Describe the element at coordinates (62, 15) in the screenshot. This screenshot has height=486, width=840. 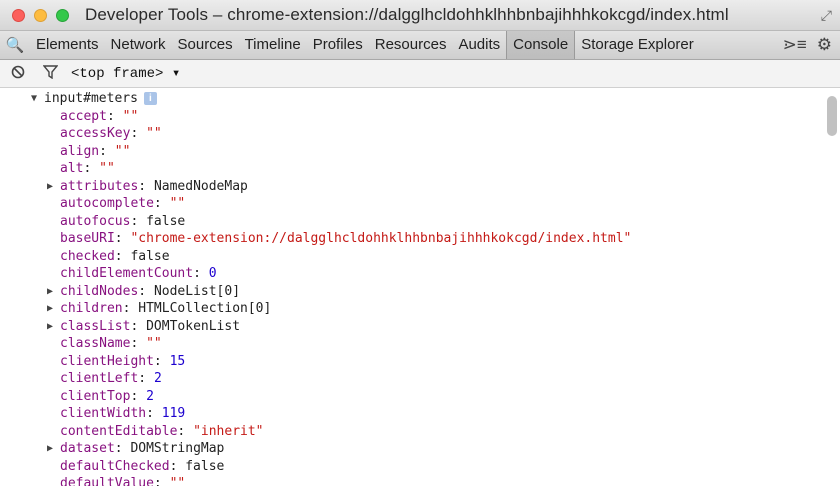
I see `zoom-window-button` at that location.